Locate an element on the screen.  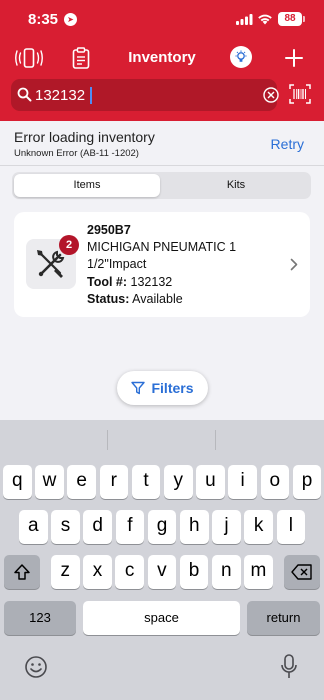
error-title: Error loading inventory is located at coordinates (84, 137).